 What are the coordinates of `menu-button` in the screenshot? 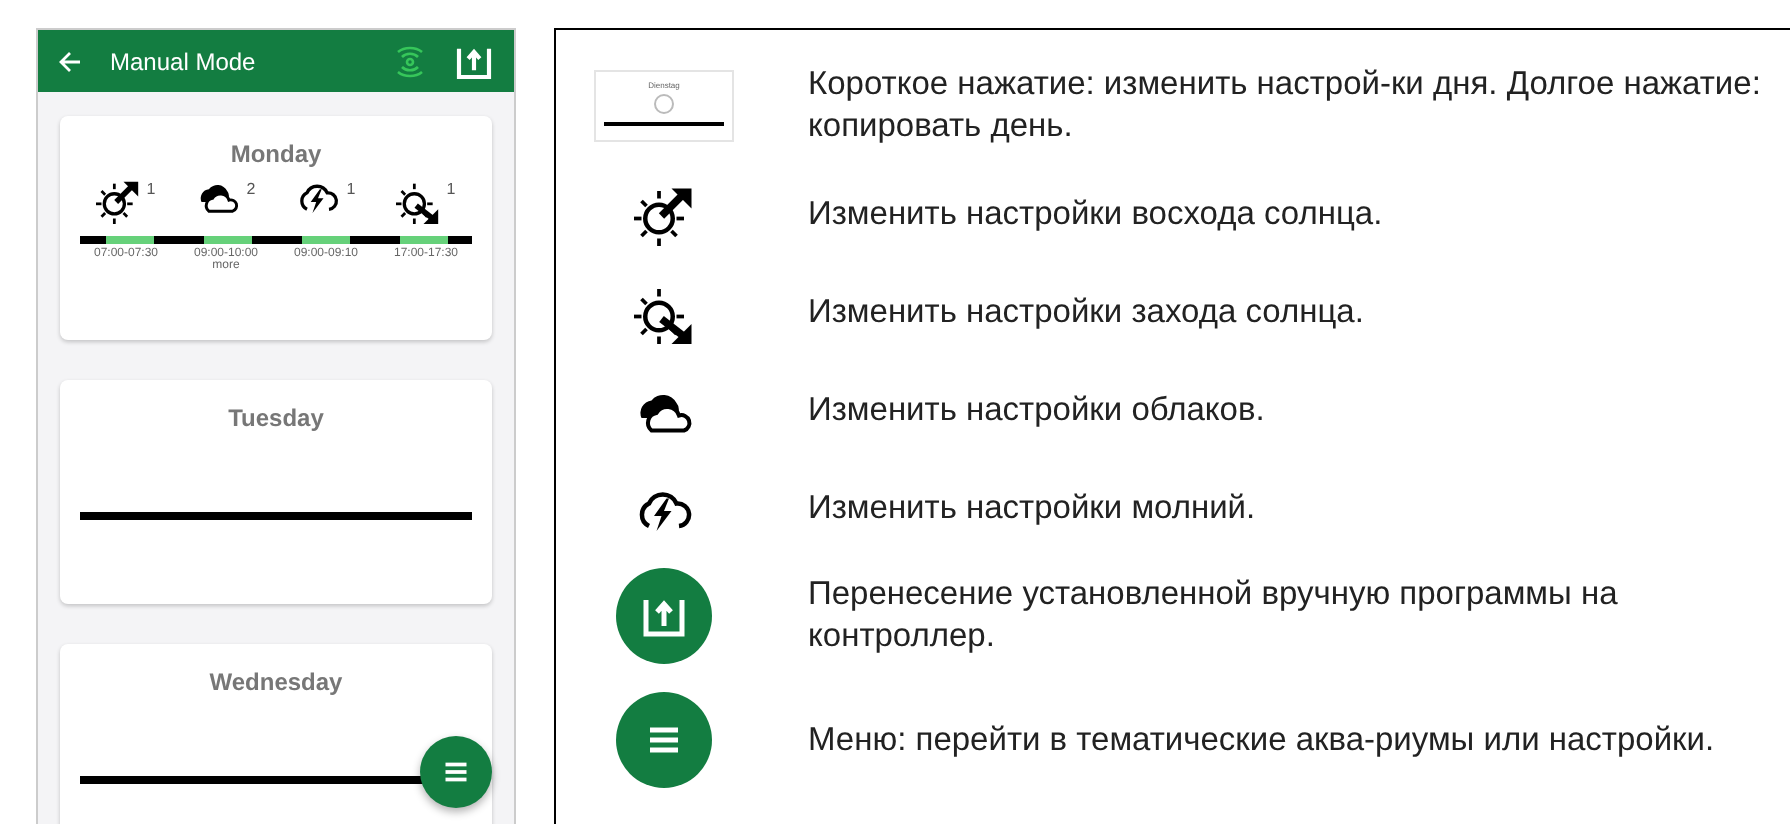 It's located at (664, 740).